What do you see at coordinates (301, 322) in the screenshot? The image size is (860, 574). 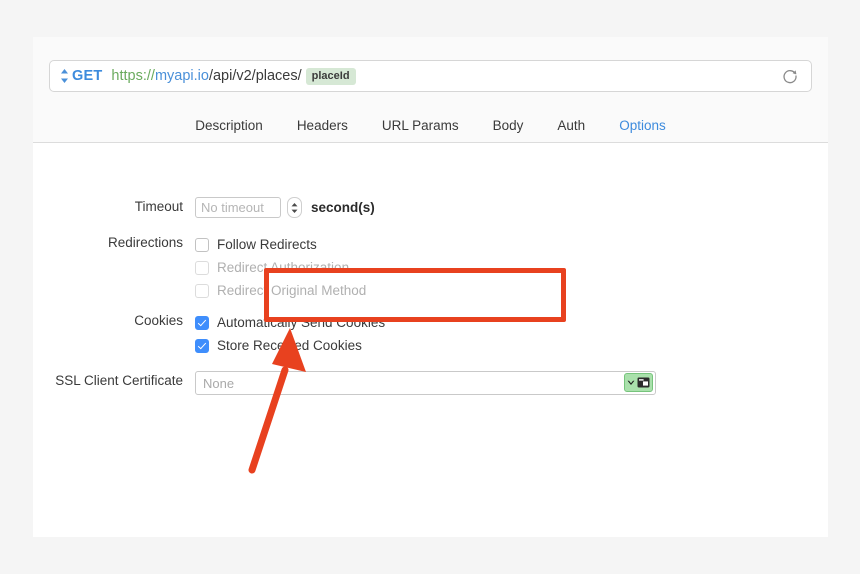 I see `automatically-send-cookies-label: Automatically Send Cookies` at bounding box center [301, 322].